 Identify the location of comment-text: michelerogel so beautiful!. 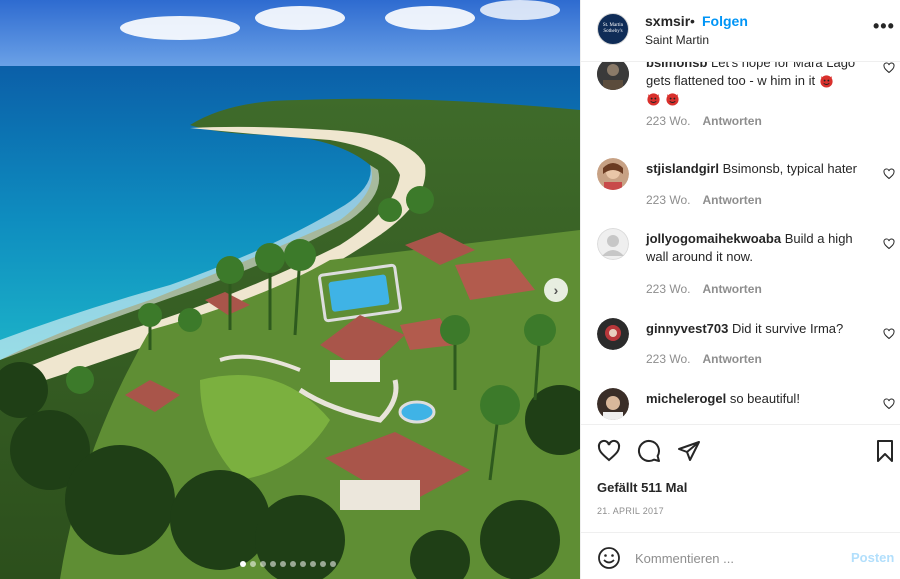
(756, 399).